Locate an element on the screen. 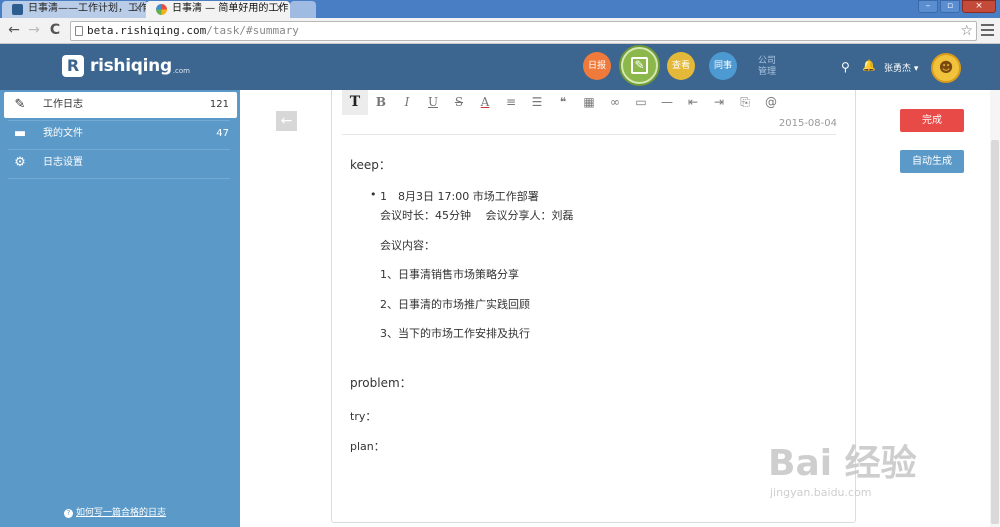 The height and width of the screenshot is (527, 1000). sidebar-item-label: 我的文件 is located at coordinates (63, 133).